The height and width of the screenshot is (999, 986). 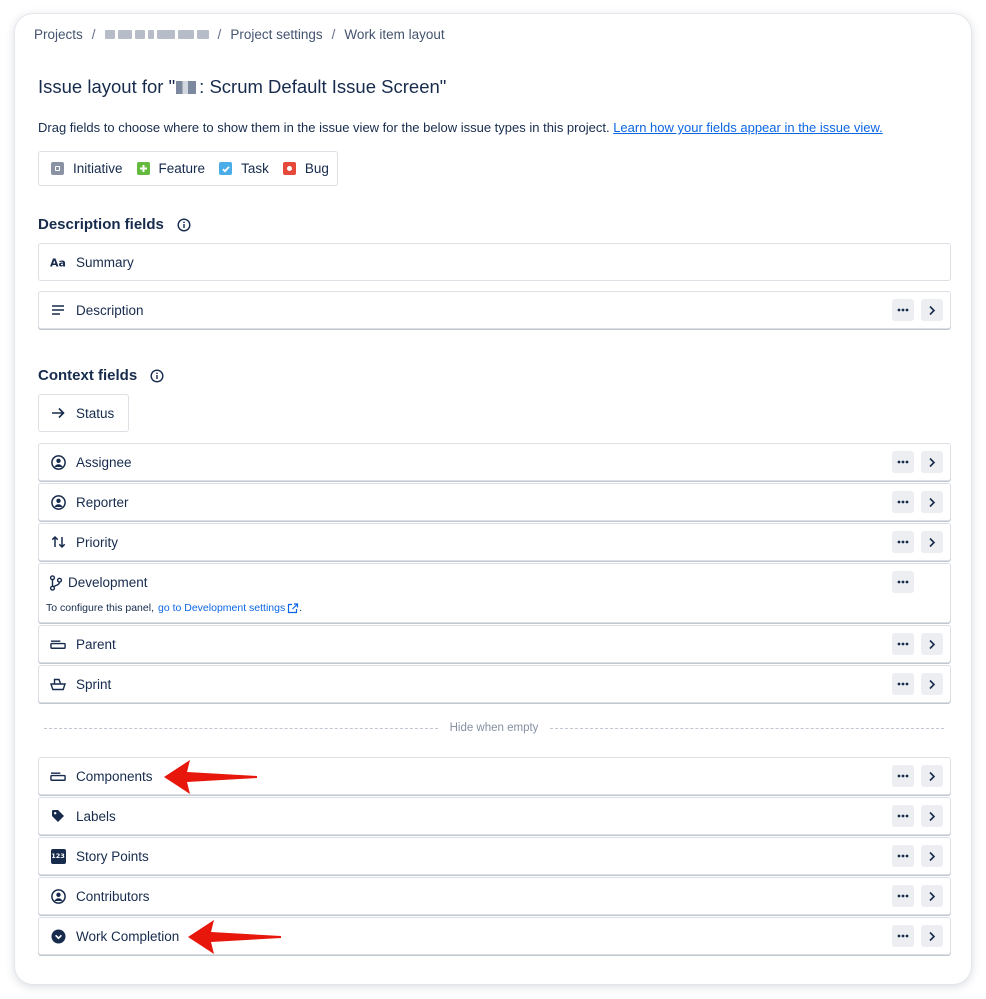 What do you see at coordinates (58, 644) in the screenshot?
I see `parent-icon` at bounding box center [58, 644].